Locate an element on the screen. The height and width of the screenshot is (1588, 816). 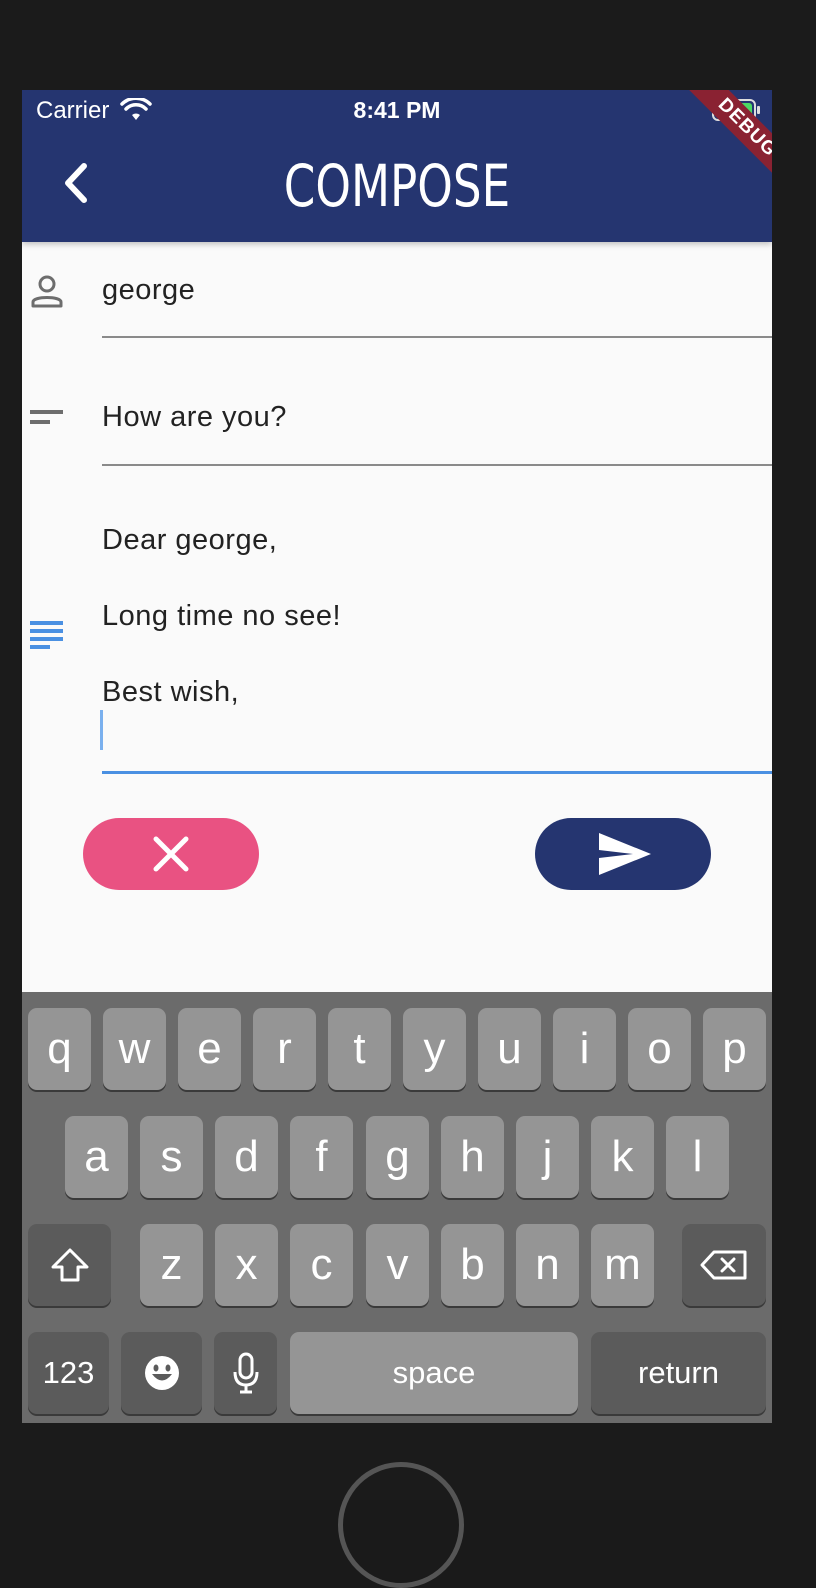
notes-icon is located at coordinates (46, 635).